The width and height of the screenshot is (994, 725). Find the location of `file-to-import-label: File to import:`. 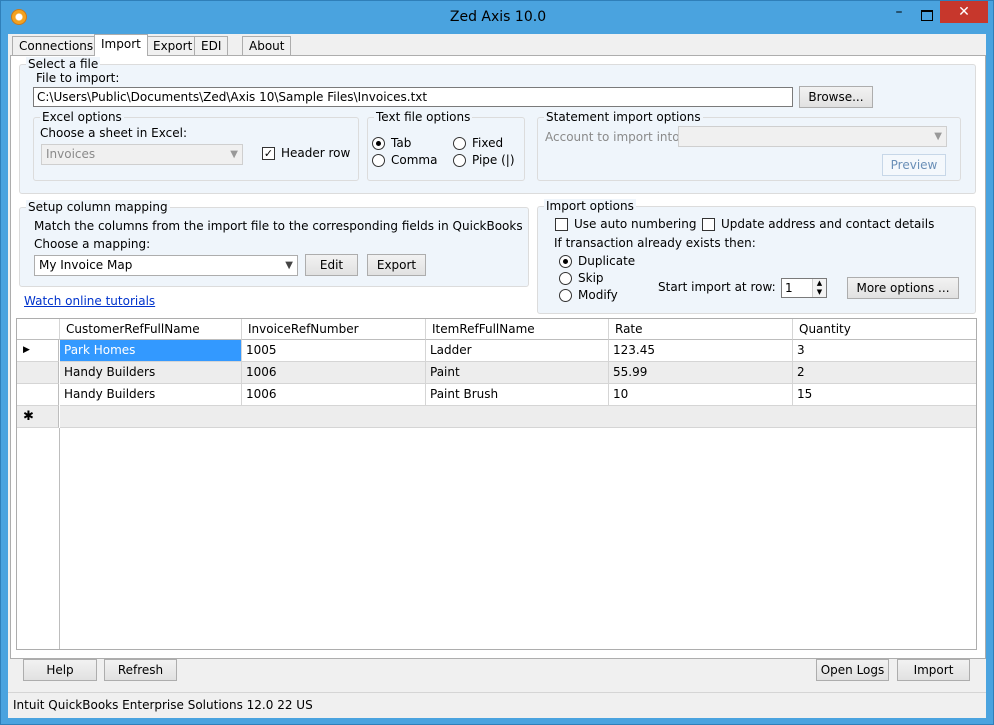

file-to-import-label: File to import: is located at coordinates (78, 78).